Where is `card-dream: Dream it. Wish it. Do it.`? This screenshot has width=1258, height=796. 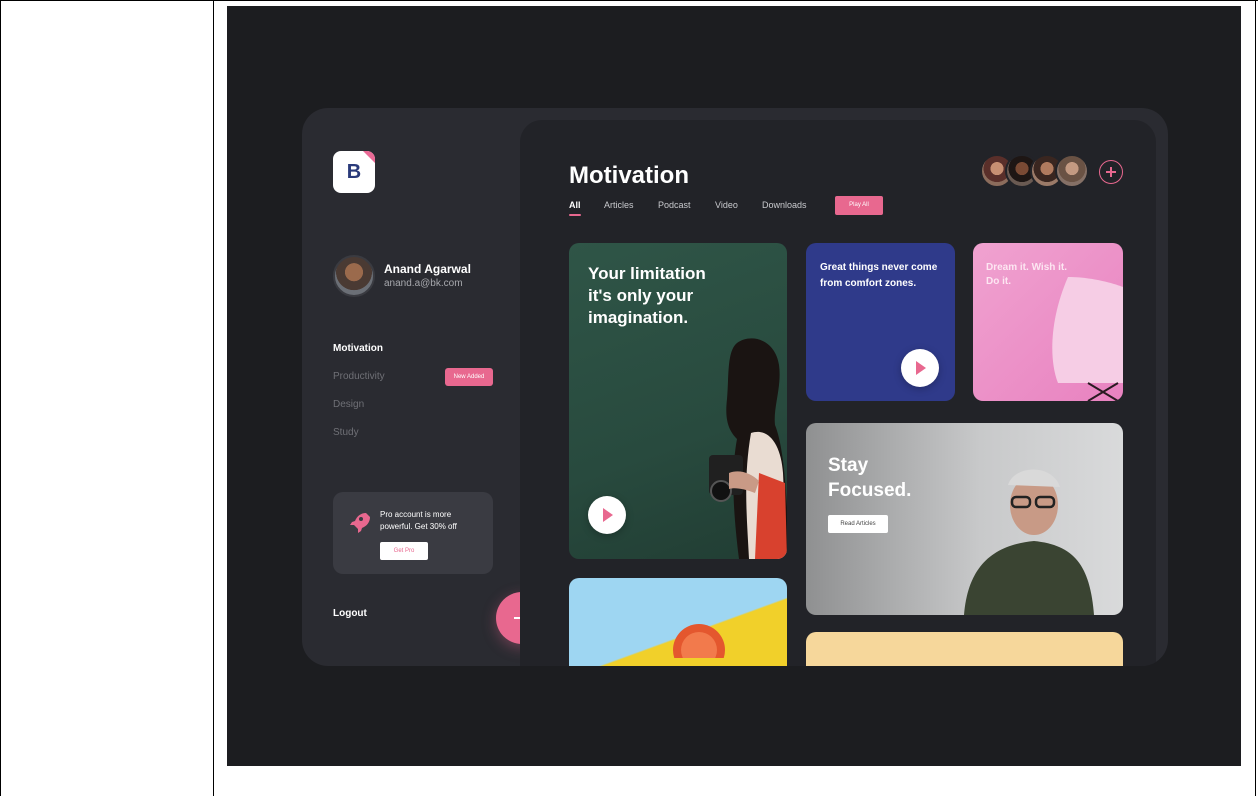
card-dream: Dream it. Wish it. Do it. is located at coordinates (1048, 322).